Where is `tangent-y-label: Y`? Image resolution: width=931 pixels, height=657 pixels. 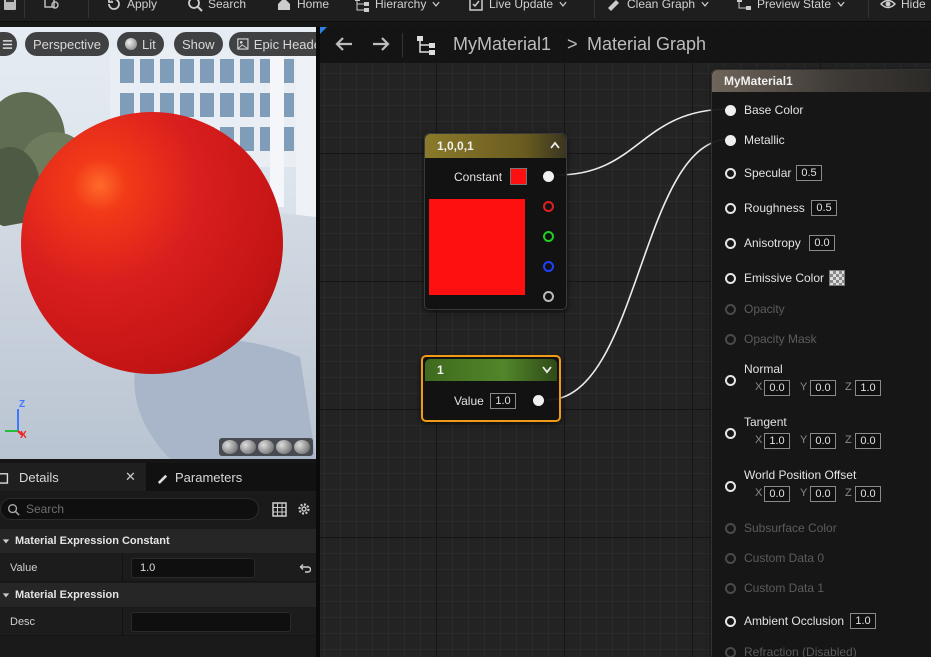
tangent-y-label: Y is located at coordinates (804, 440).